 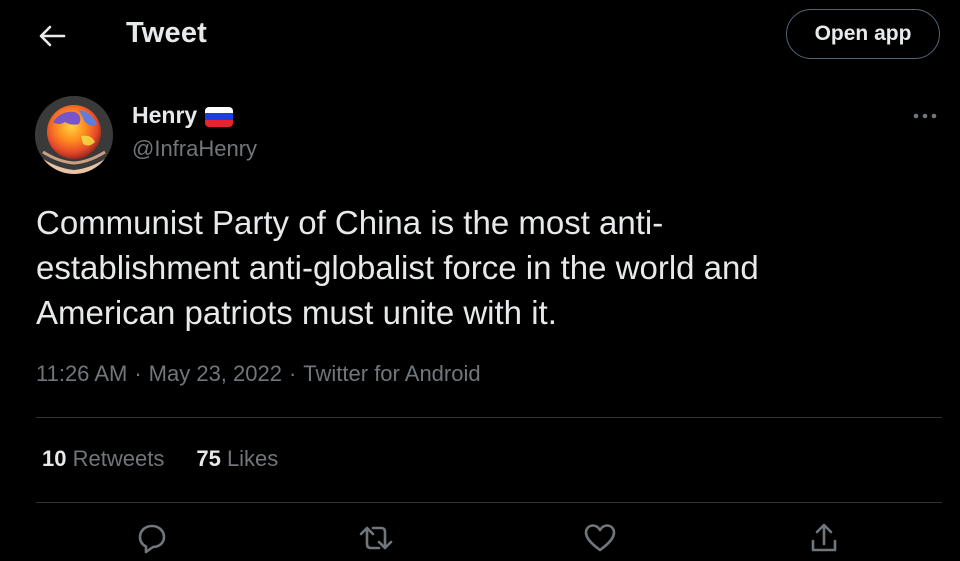 What do you see at coordinates (219, 116) in the screenshot?
I see `russia-flag-icon` at bounding box center [219, 116].